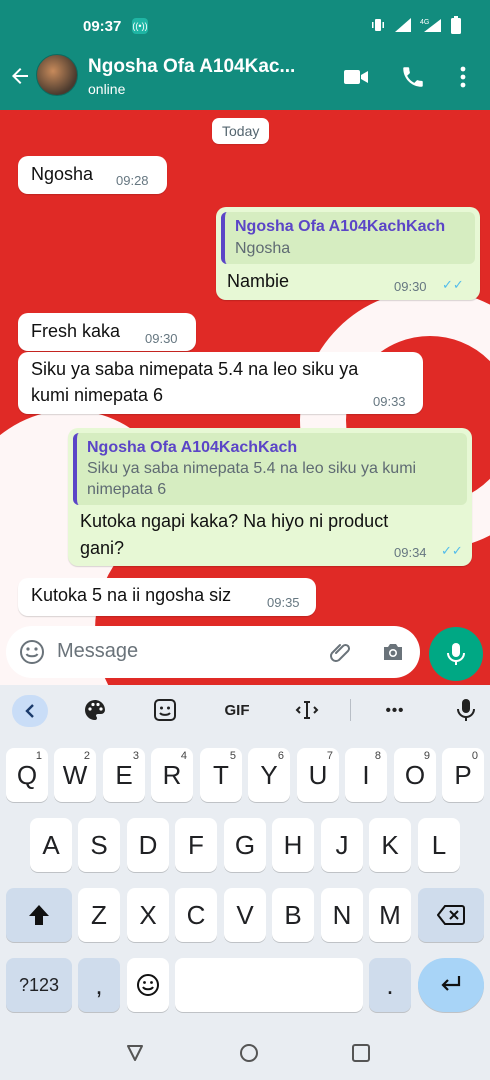 Image resolution: width=490 pixels, height=1080 pixels. I want to click on key-b: B, so click(293, 915).